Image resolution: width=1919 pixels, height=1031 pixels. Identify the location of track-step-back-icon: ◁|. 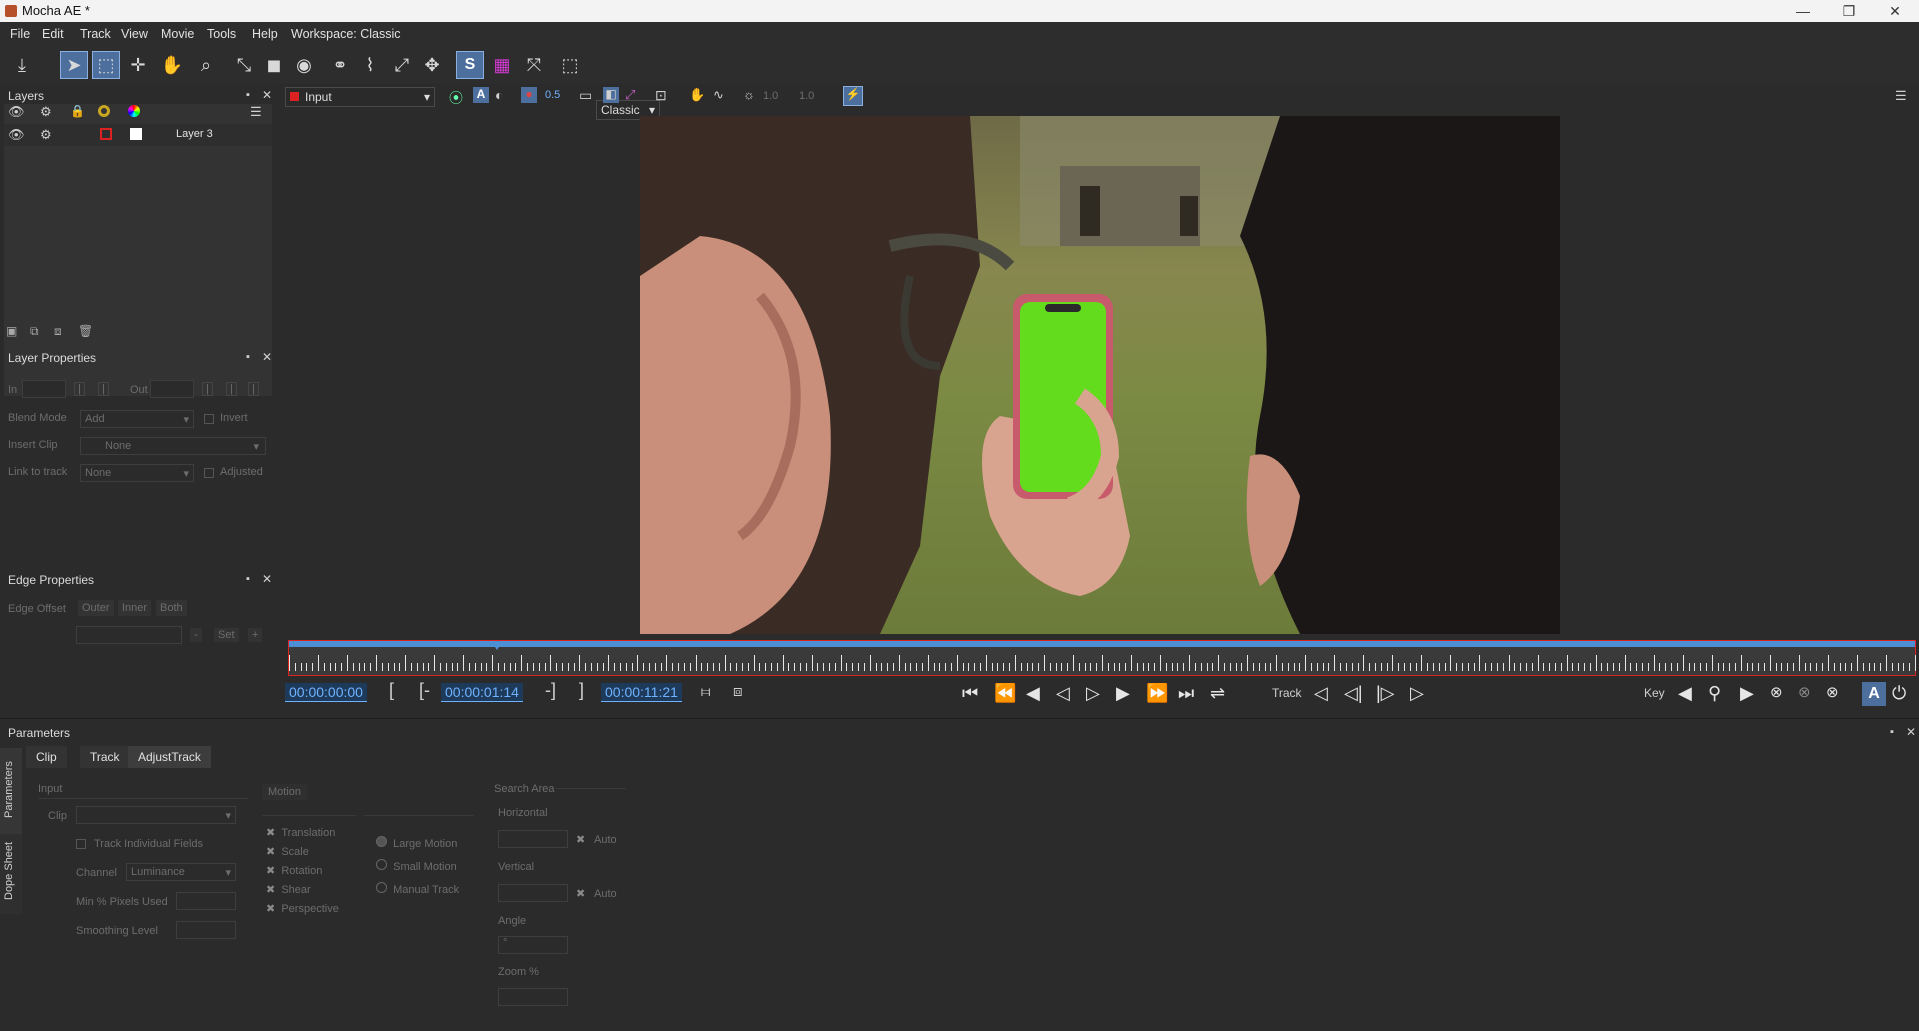
(1353, 693).